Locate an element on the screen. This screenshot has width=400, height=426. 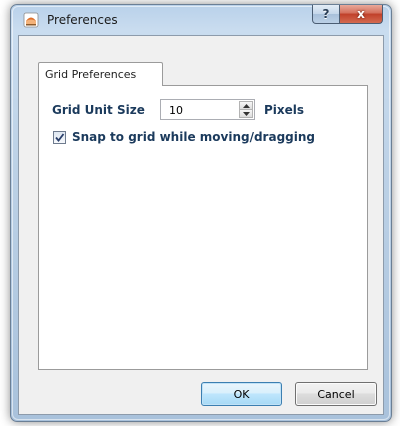
spin-down-button is located at coordinates (246, 114).